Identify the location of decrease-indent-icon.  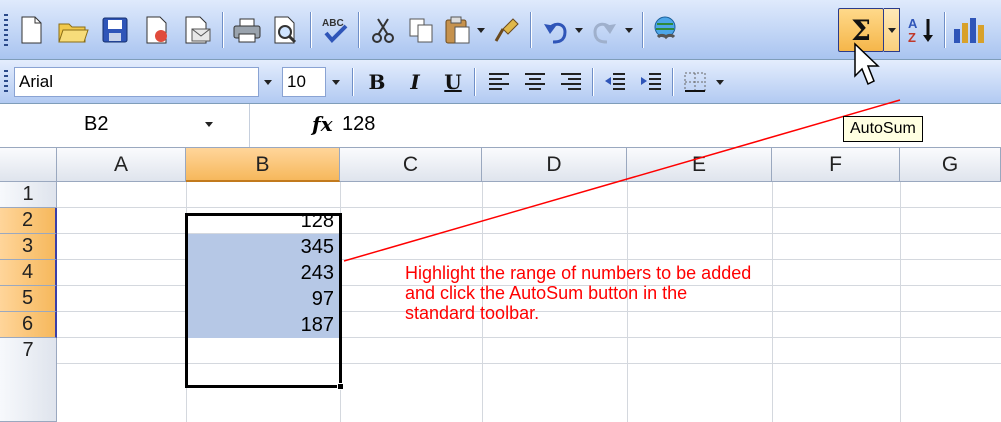
(615, 82).